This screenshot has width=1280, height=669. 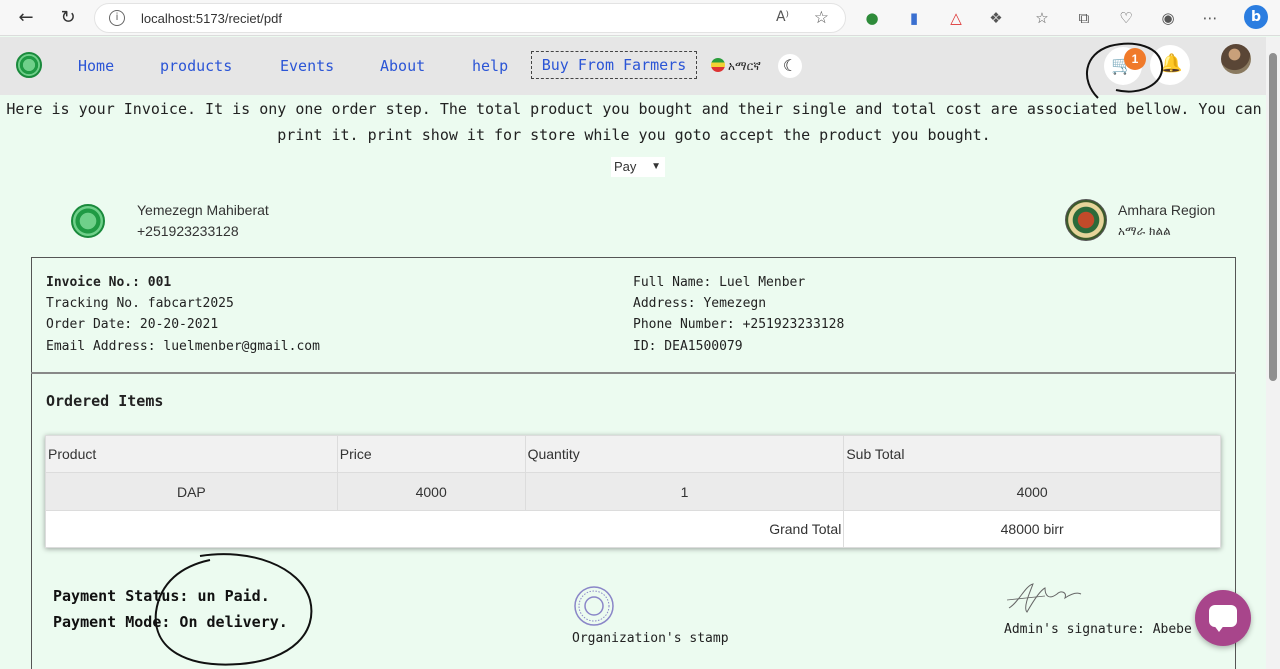 What do you see at coordinates (790, 66) in the screenshot?
I see `dark-mode-moon-icon: ☾` at bounding box center [790, 66].